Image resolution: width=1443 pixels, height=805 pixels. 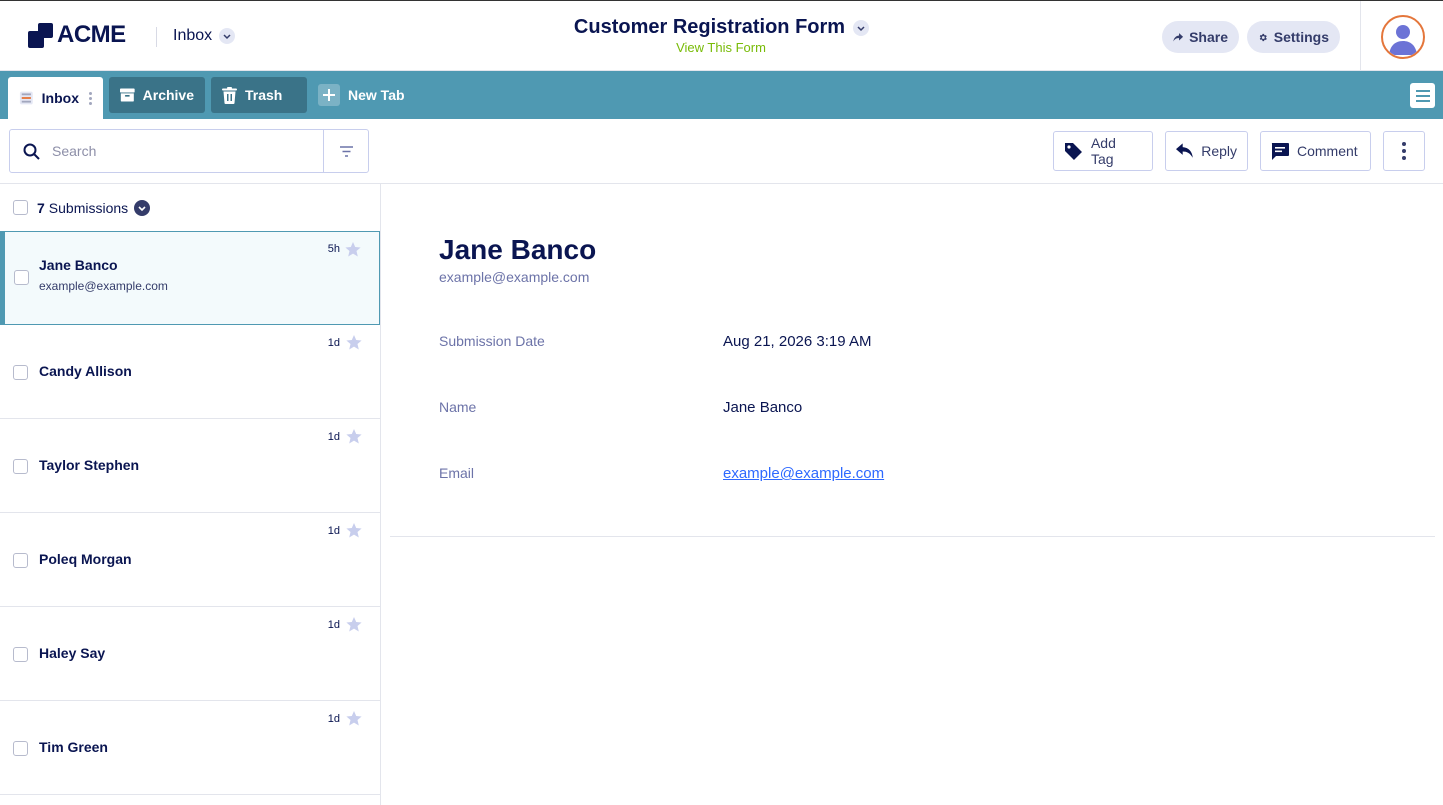 I want to click on search-input, so click(x=187, y=151).